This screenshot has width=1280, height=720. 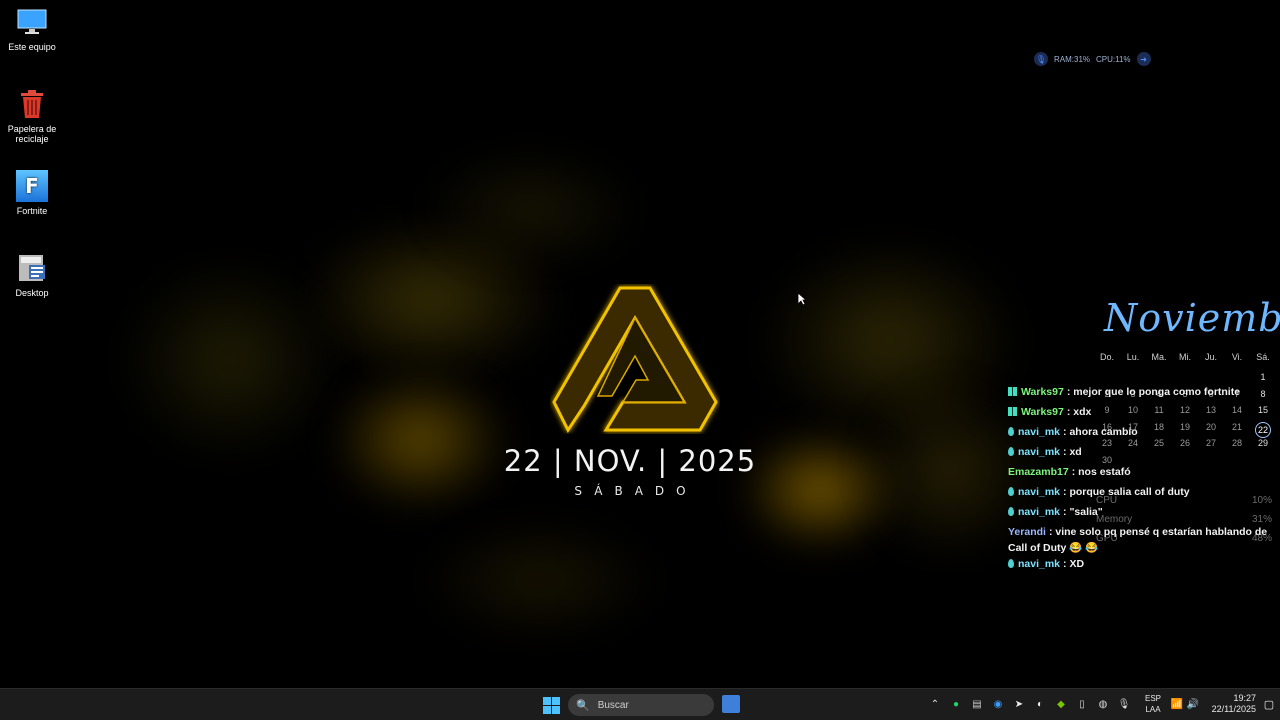 What do you see at coordinates (1153, 704) in the screenshot?
I see `input-language: ESP LAA` at bounding box center [1153, 704].